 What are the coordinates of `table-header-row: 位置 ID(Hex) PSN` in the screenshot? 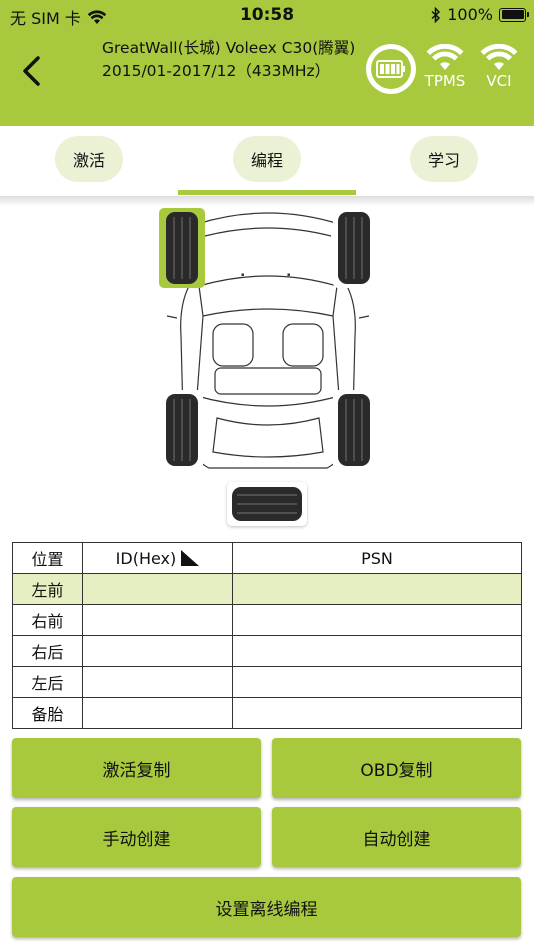 It's located at (267, 558).